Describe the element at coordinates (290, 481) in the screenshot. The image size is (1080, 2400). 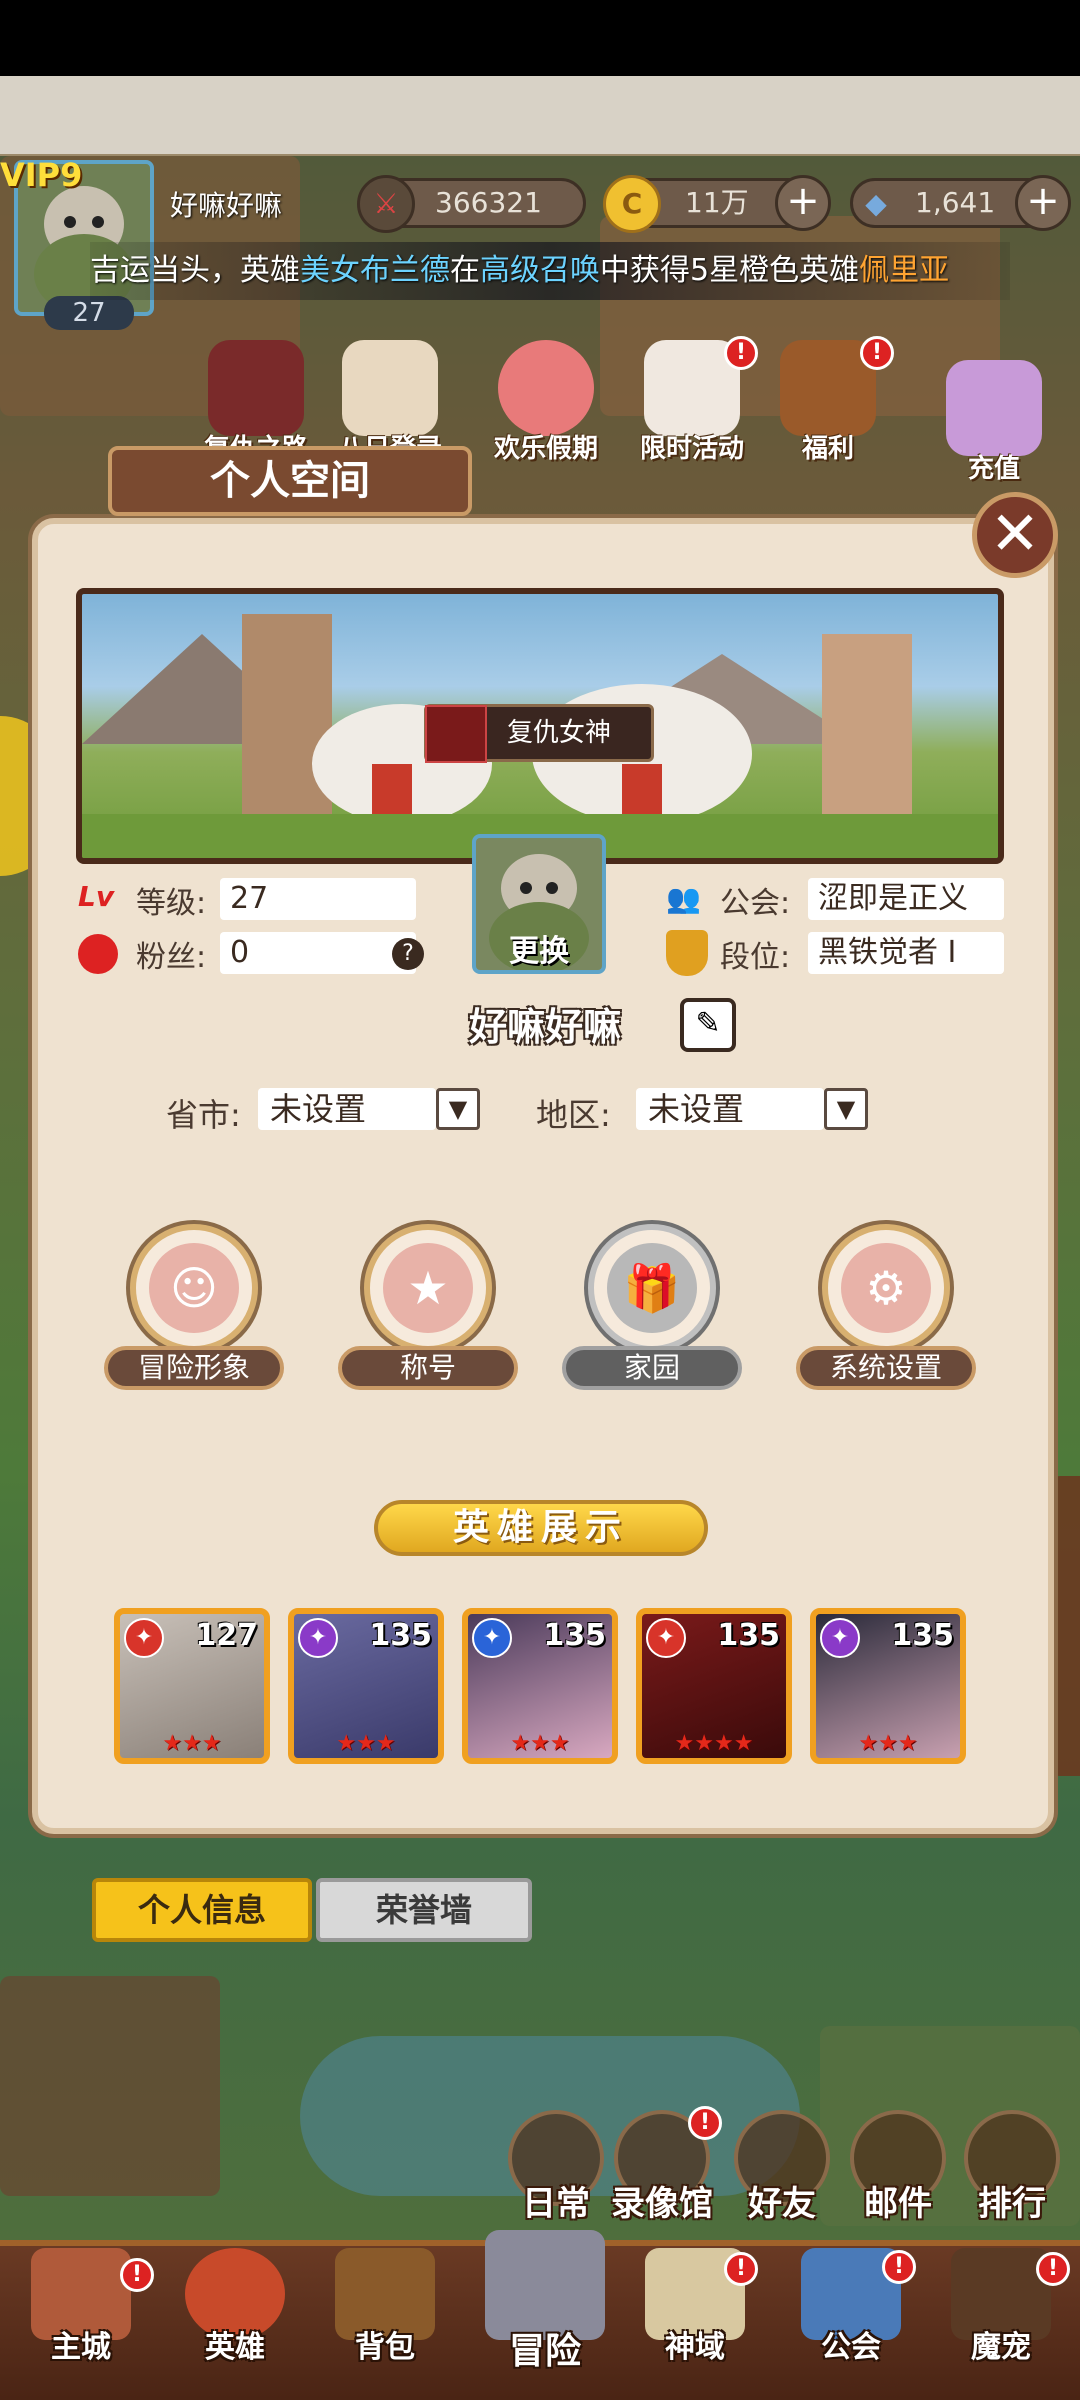
I see `dialog-title: 个人空间` at that location.